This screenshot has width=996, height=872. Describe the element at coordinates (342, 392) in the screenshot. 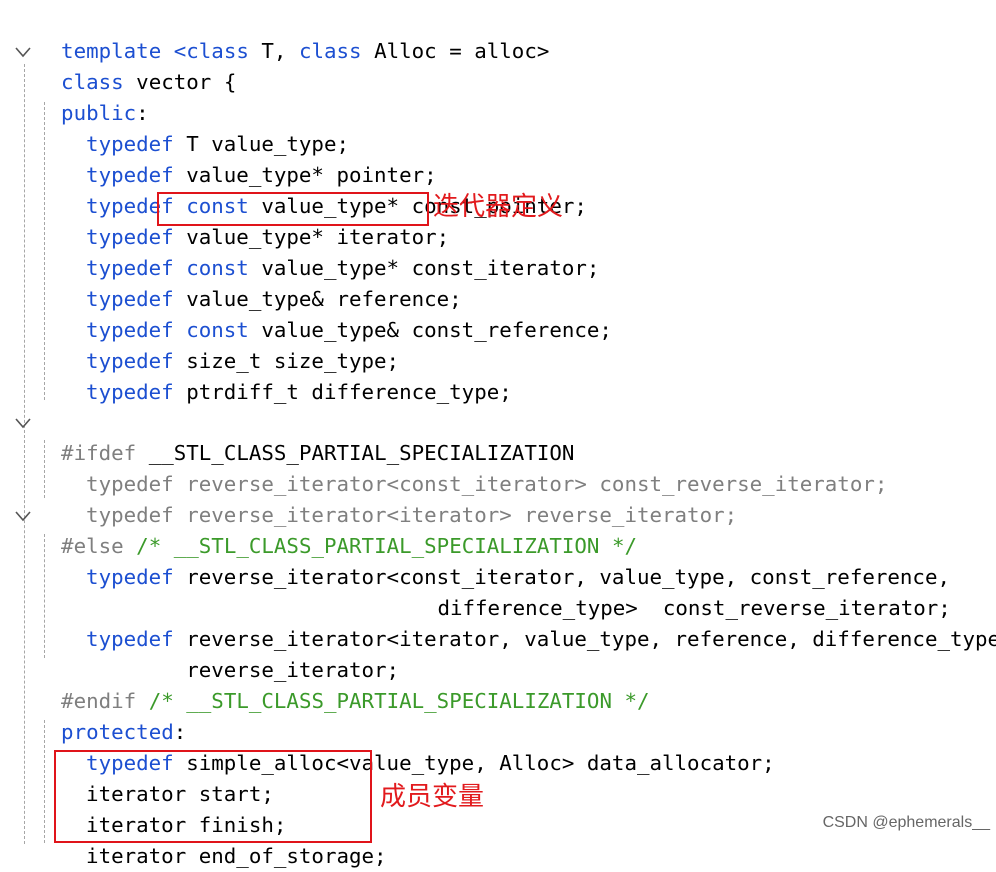

I see `code-text: ptrdiff_t difference_type;` at that location.